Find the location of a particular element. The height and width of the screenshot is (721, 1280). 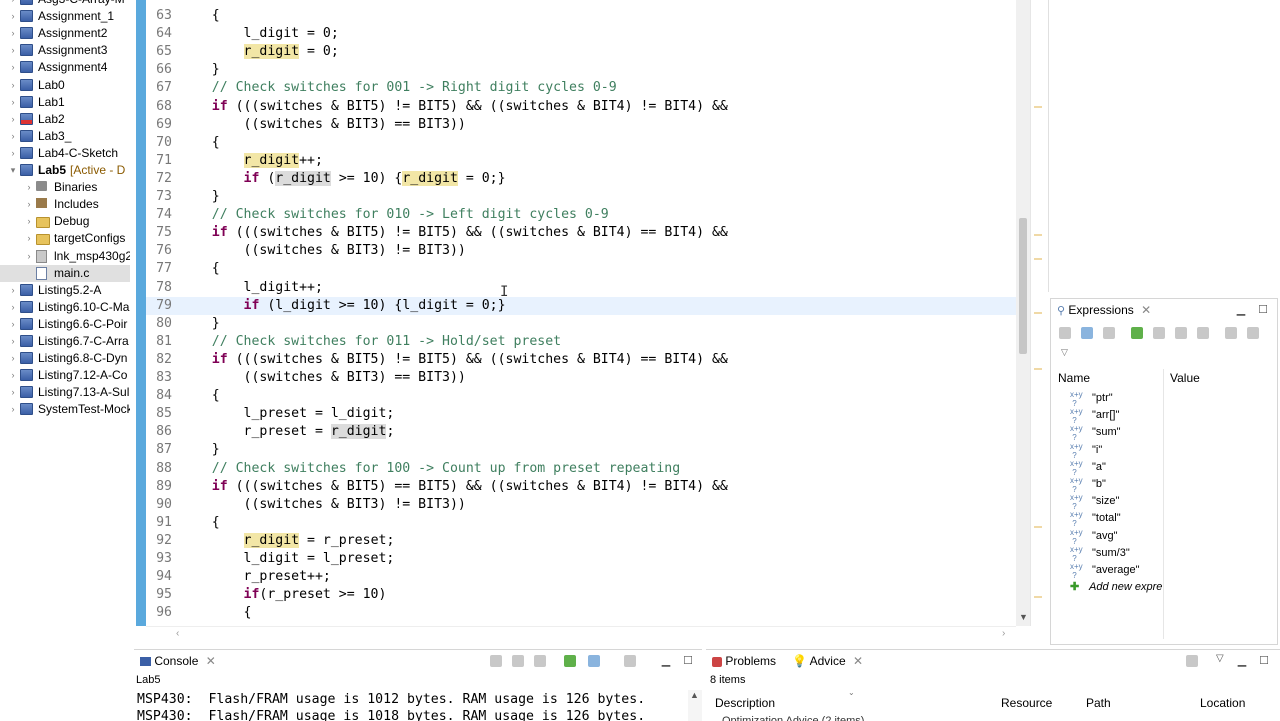

scroll-right-icon: › is located at coordinates (1003, 633).